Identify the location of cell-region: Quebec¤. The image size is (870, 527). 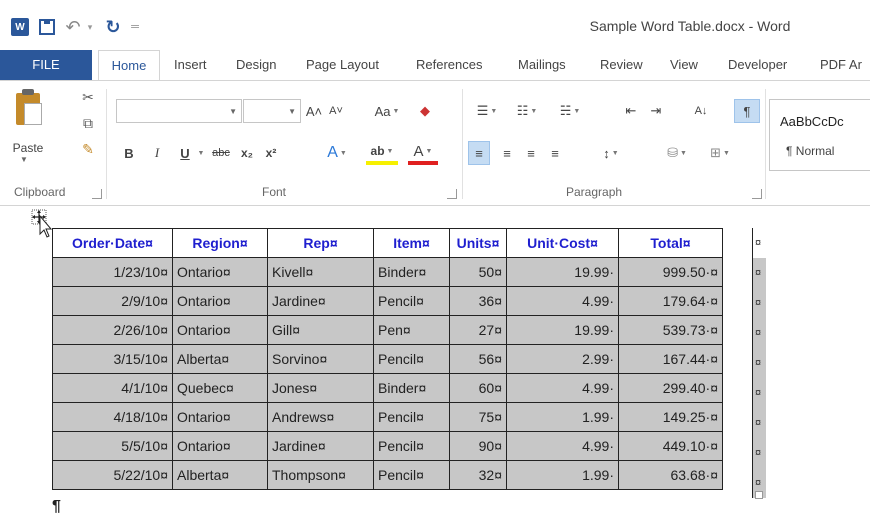
(220, 388).